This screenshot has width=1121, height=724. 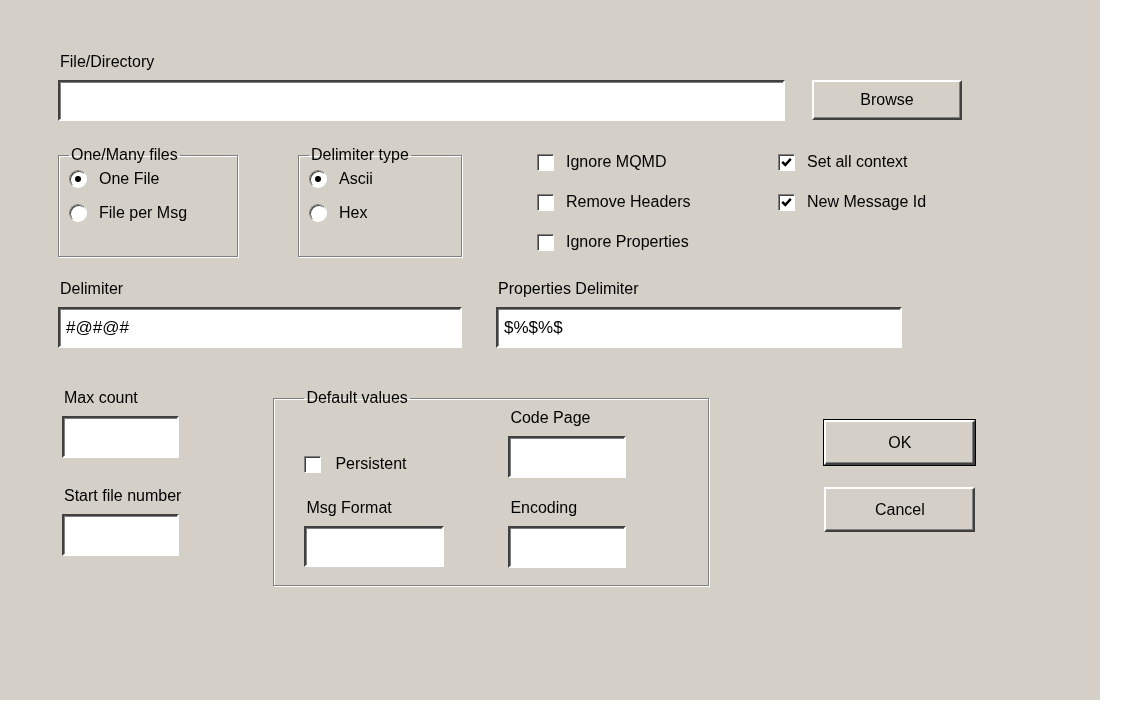 I want to click on checkbox-label: Set all context, so click(x=857, y=162).